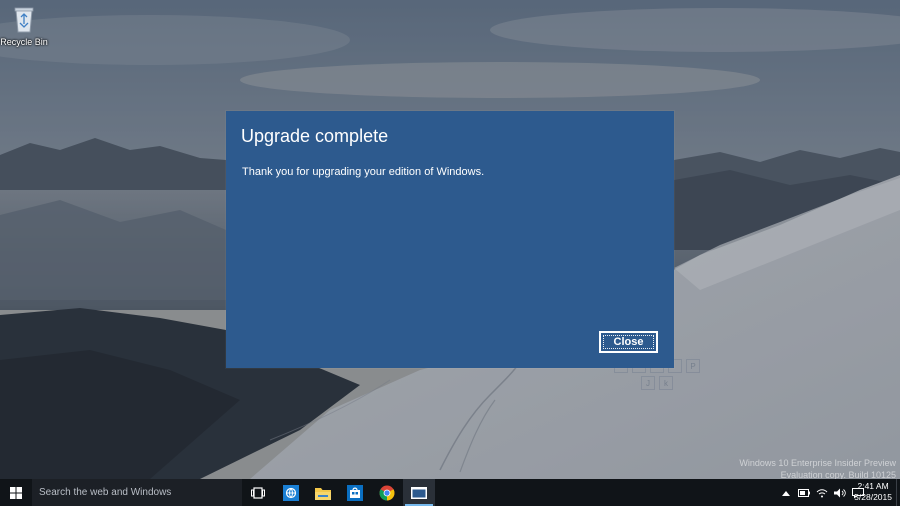 The image size is (900, 506). What do you see at coordinates (648, 383) in the screenshot?
I see `keyboard-key: J` at bounding box center [648, 383].